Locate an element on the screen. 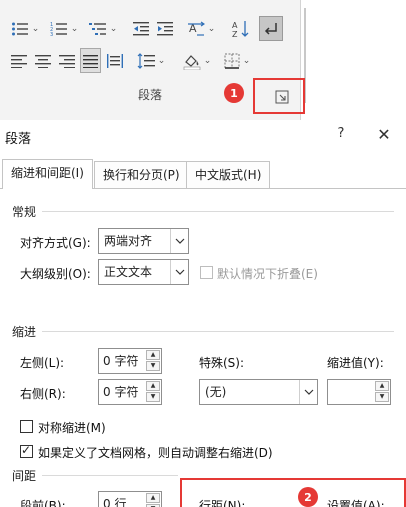 This screenshot has width=406, height=507. spacing-before-value: 0 行 is located at coordinates (115, 502).